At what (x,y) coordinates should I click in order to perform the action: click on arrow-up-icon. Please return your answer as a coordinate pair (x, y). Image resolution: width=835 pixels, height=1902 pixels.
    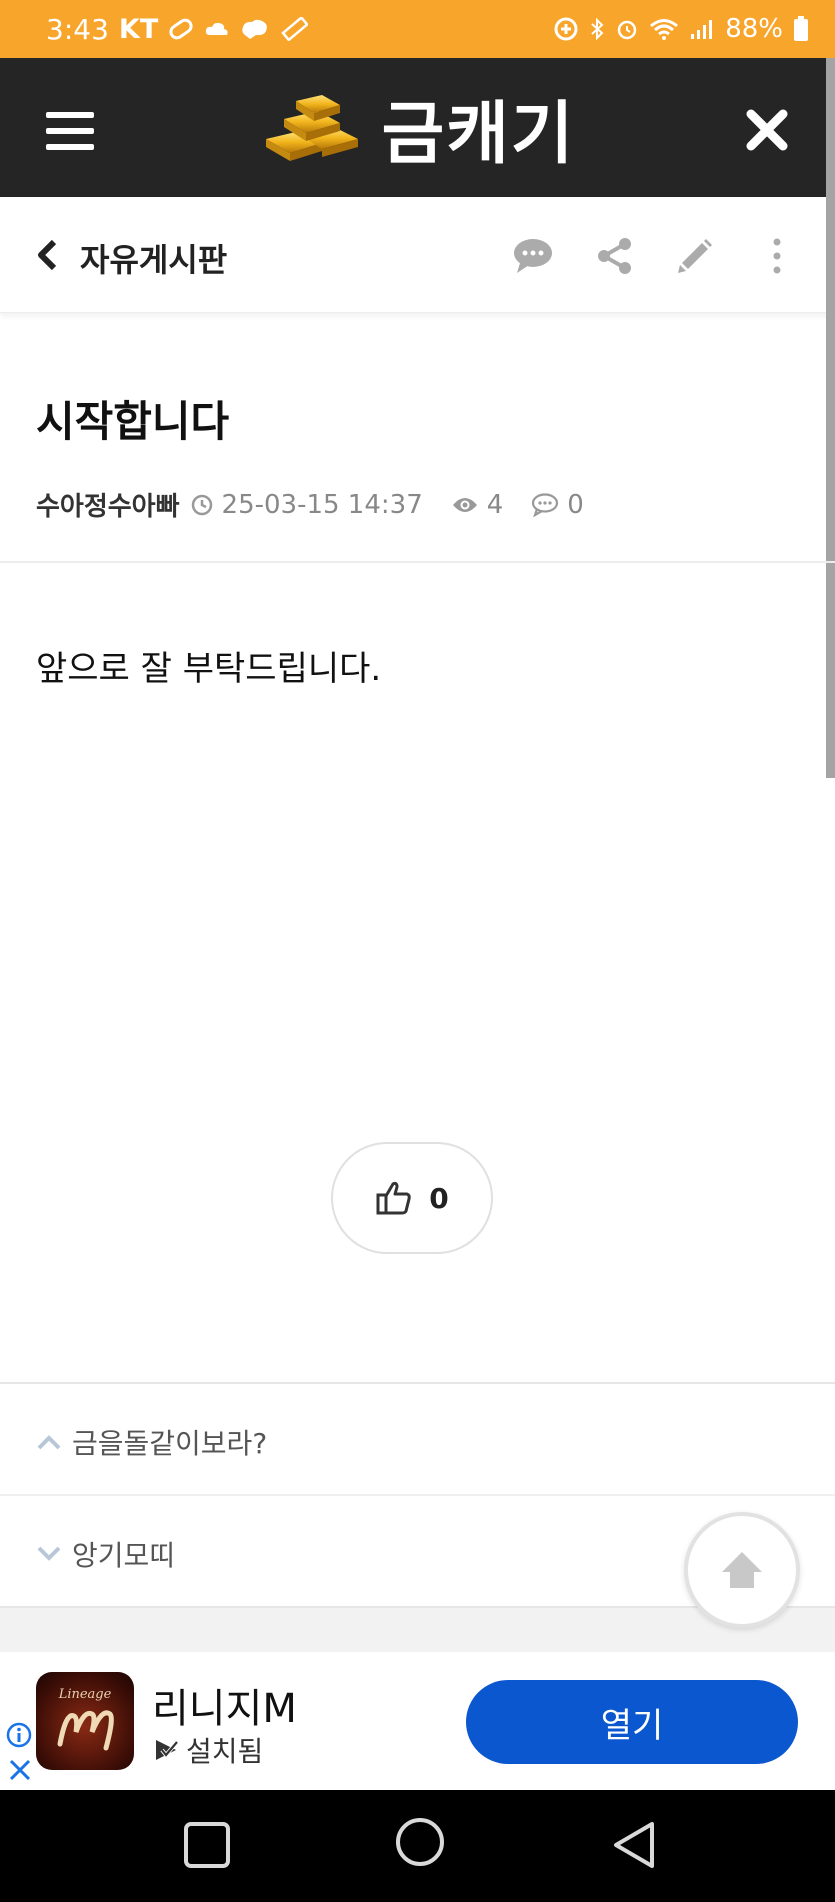
    Looking at the image, I should click on (742, 1570).